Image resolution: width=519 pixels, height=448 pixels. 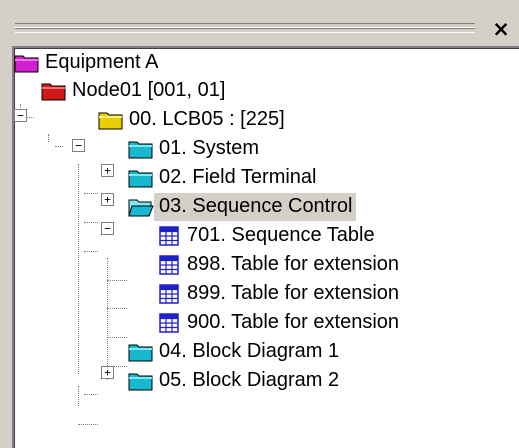 I want to click on tree-item-table-701: 701. Sequence Table, so click(x=267, y=236).